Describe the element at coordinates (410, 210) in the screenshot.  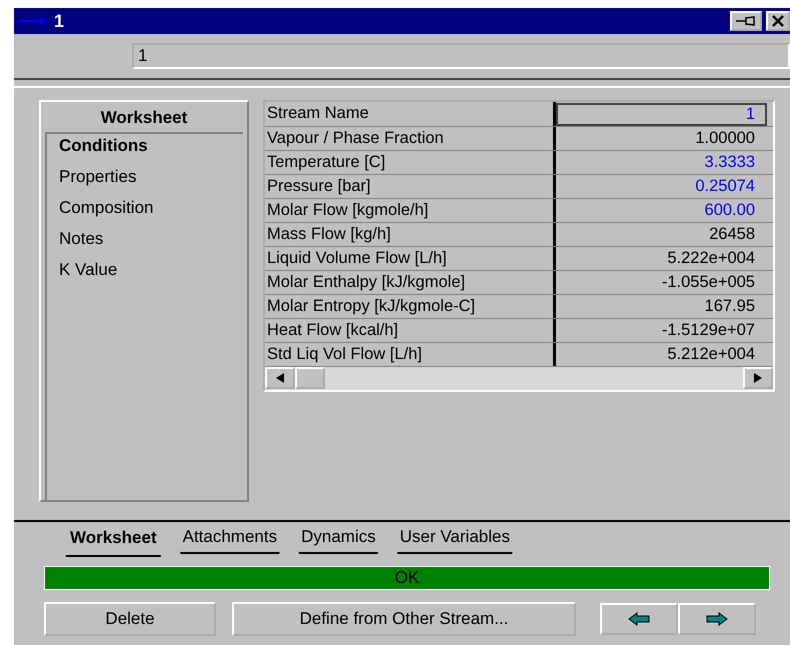
I see `property-name: Molar Flow [kgmole/h]` at that location.